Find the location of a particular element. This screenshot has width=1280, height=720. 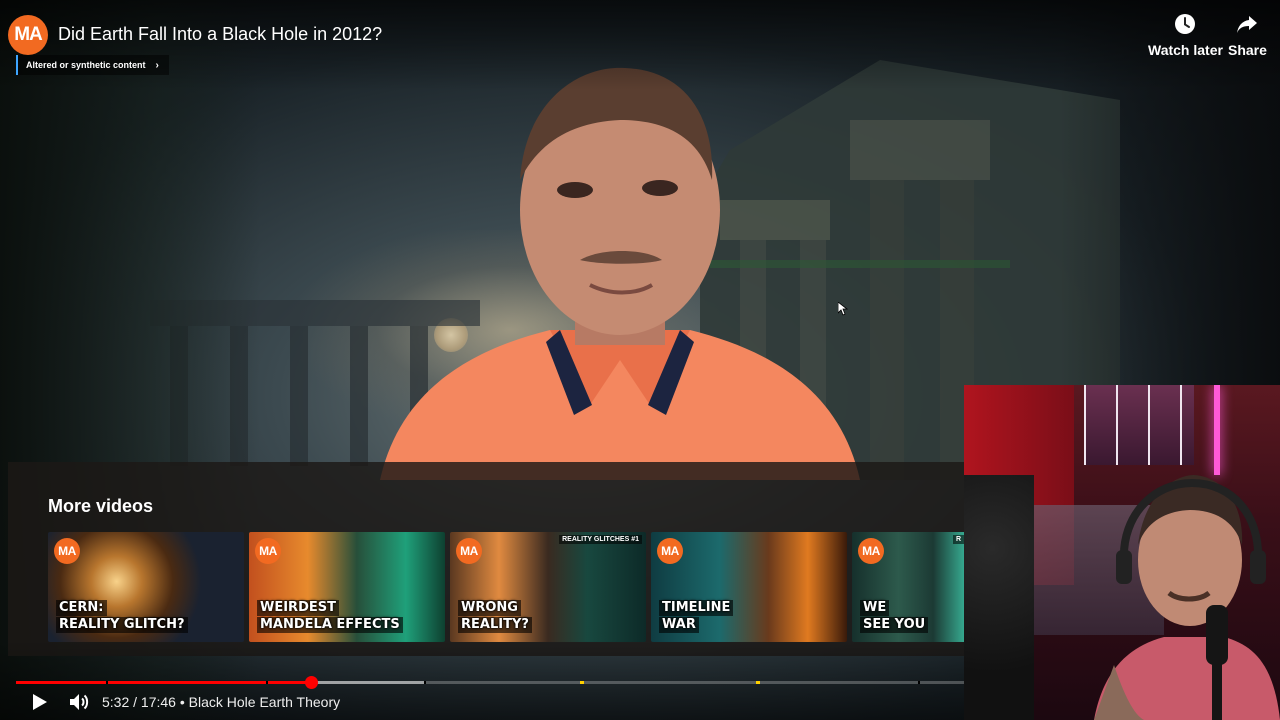

channel-avatar: MA is located at coordinates (28, 35).